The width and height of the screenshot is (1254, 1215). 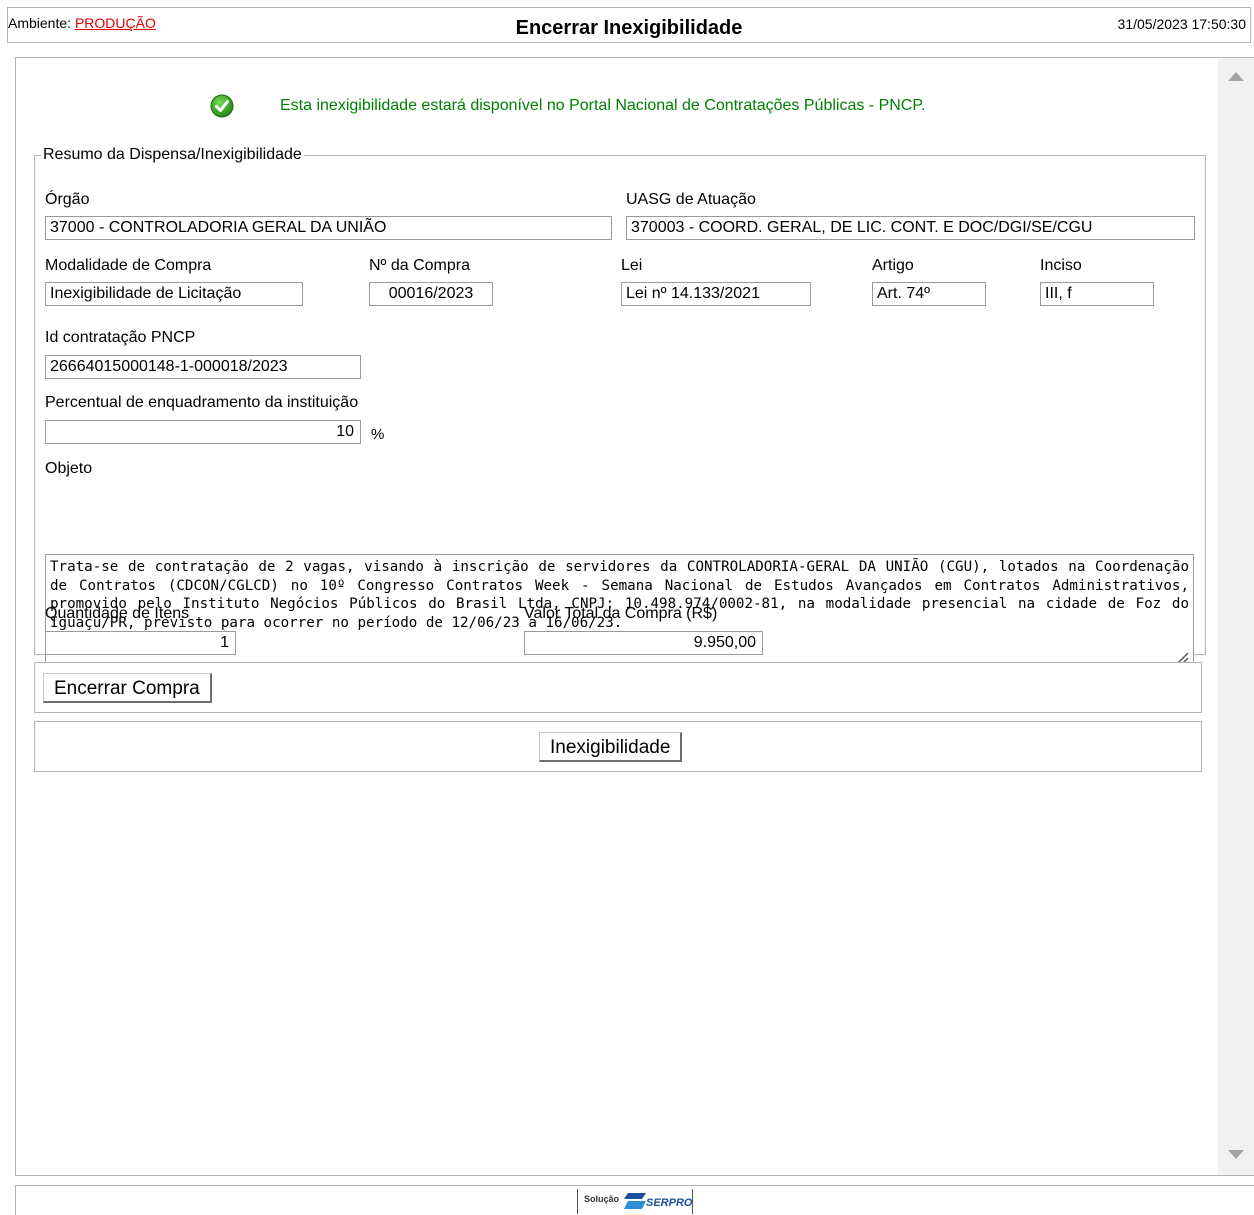 What do you see at coordinates (716, 294) in the screenshot?
I see `lei-field: Lei nº 14.133/2021` at bounding box center [716, 294].